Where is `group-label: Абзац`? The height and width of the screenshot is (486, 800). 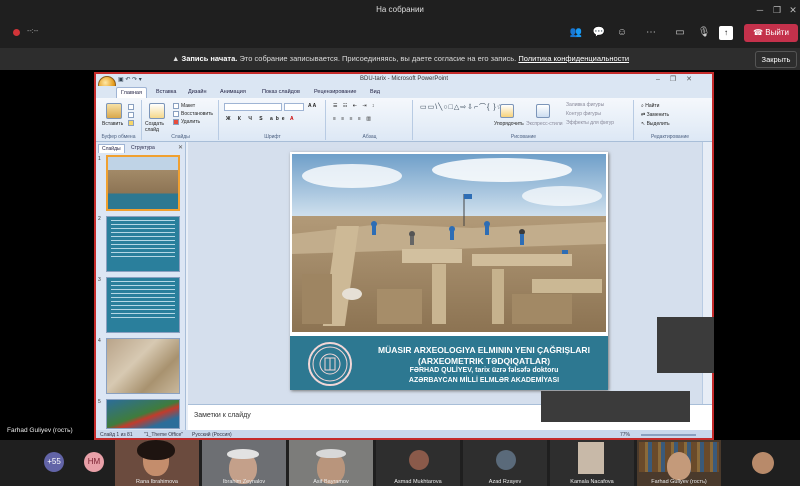 group-label: Абзац is located at coordinates (369, 137).